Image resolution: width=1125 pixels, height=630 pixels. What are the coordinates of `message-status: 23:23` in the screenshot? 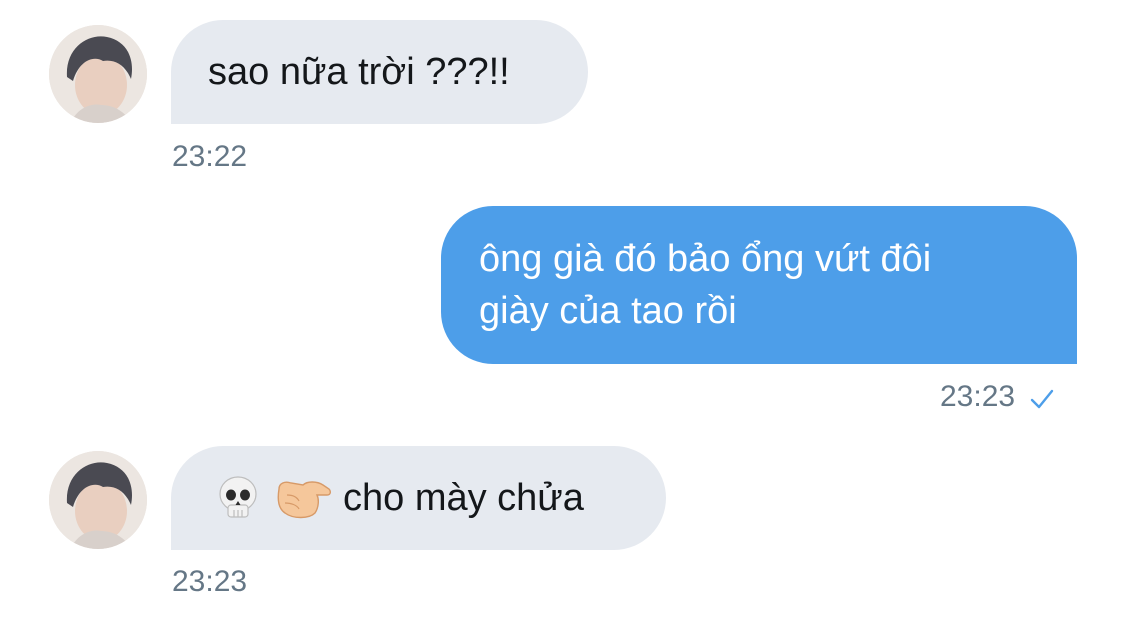 It's located at (997, 397).